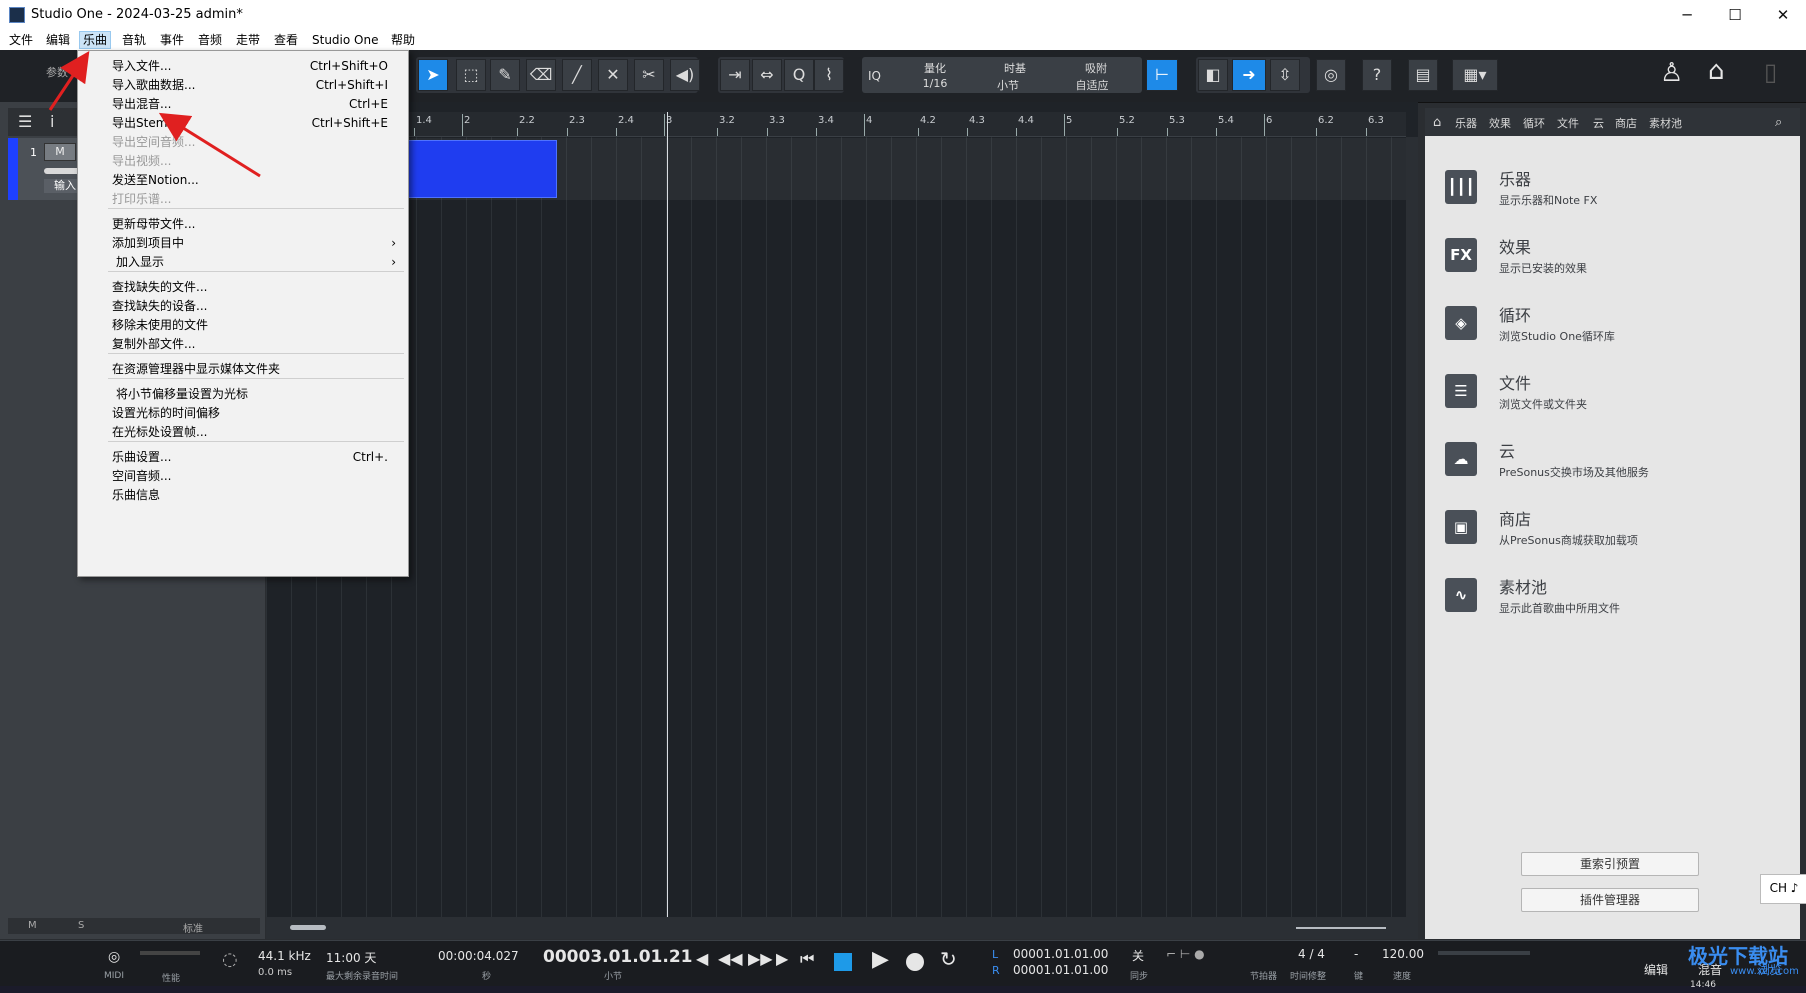 The image size is (1806, 993). What do you see at coordinates (69, 81) in the screenshot?
I see `arrow-to-song-menu` at bounding box center [69, 81].